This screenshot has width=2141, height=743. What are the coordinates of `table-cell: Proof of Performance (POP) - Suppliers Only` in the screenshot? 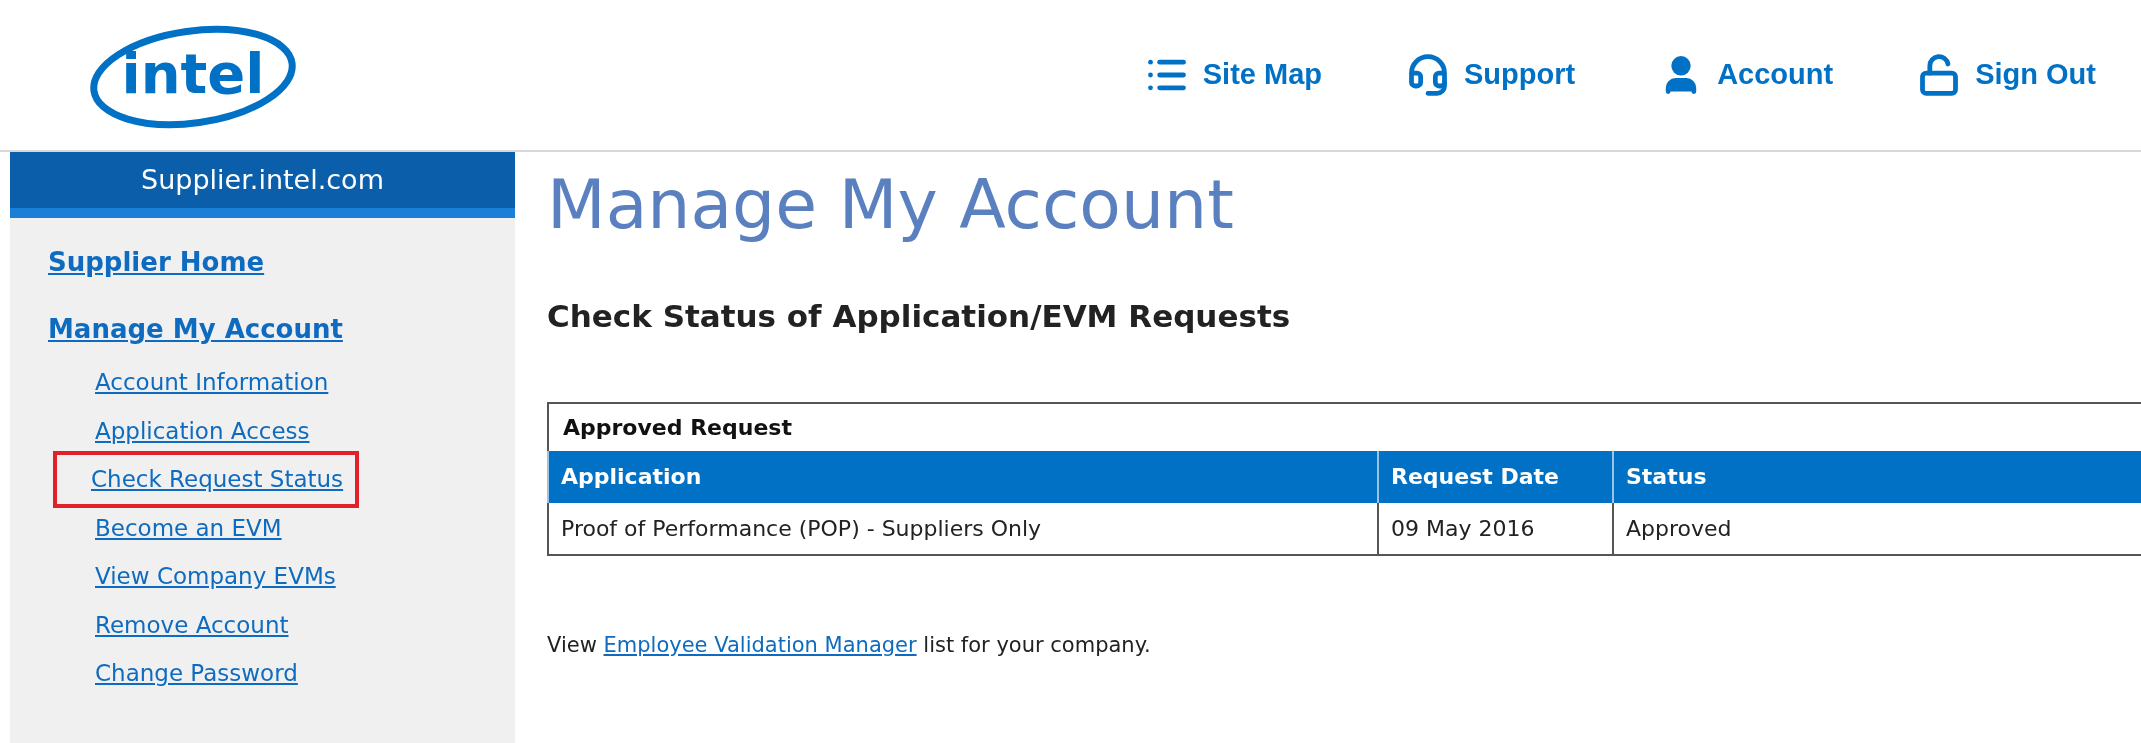 It's located at (963, 528).